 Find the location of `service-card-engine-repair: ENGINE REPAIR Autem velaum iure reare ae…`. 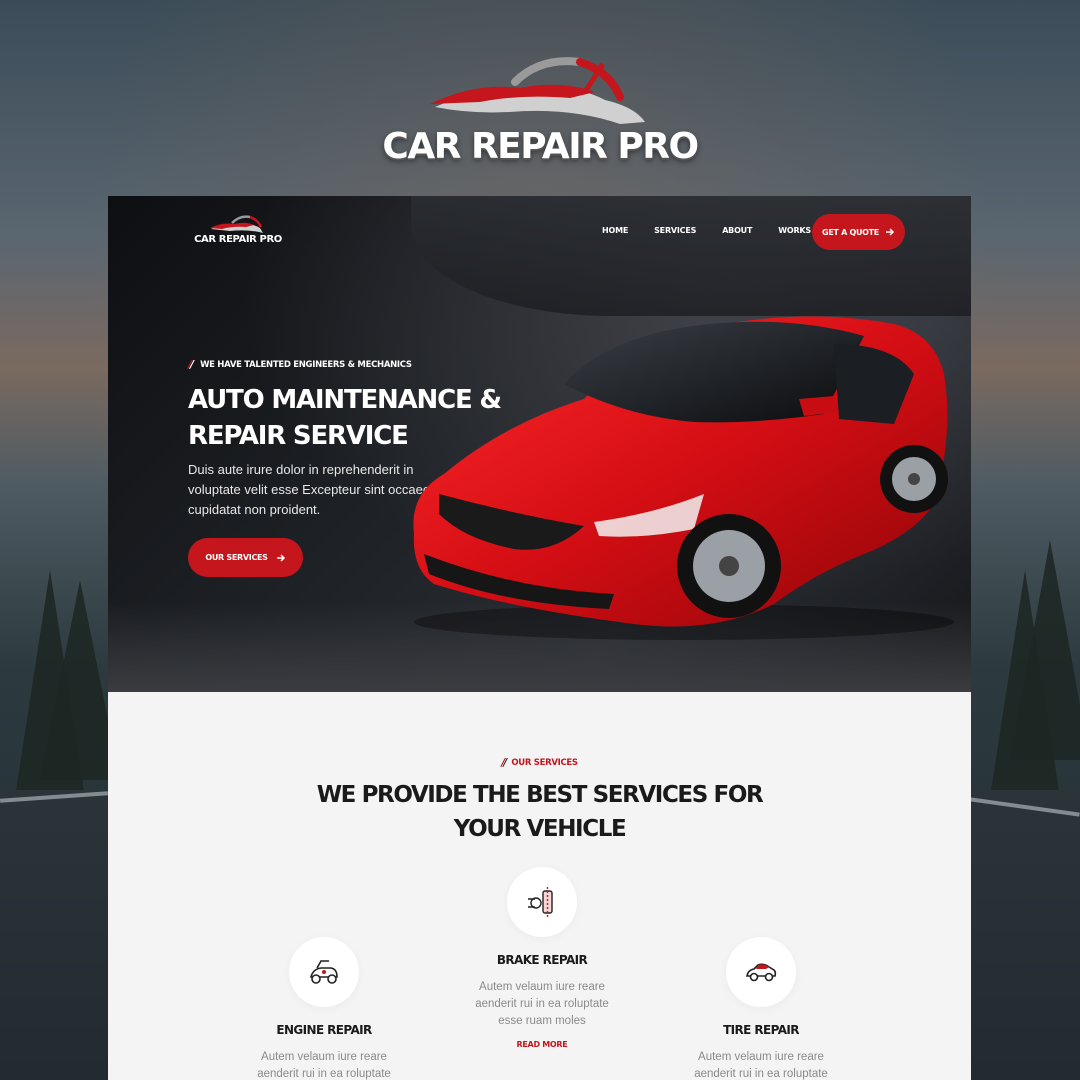

service-card-engine-repair: ENGINE REPAIR Autem velaum iure reare ae… is located at coordinates (324, 1008).